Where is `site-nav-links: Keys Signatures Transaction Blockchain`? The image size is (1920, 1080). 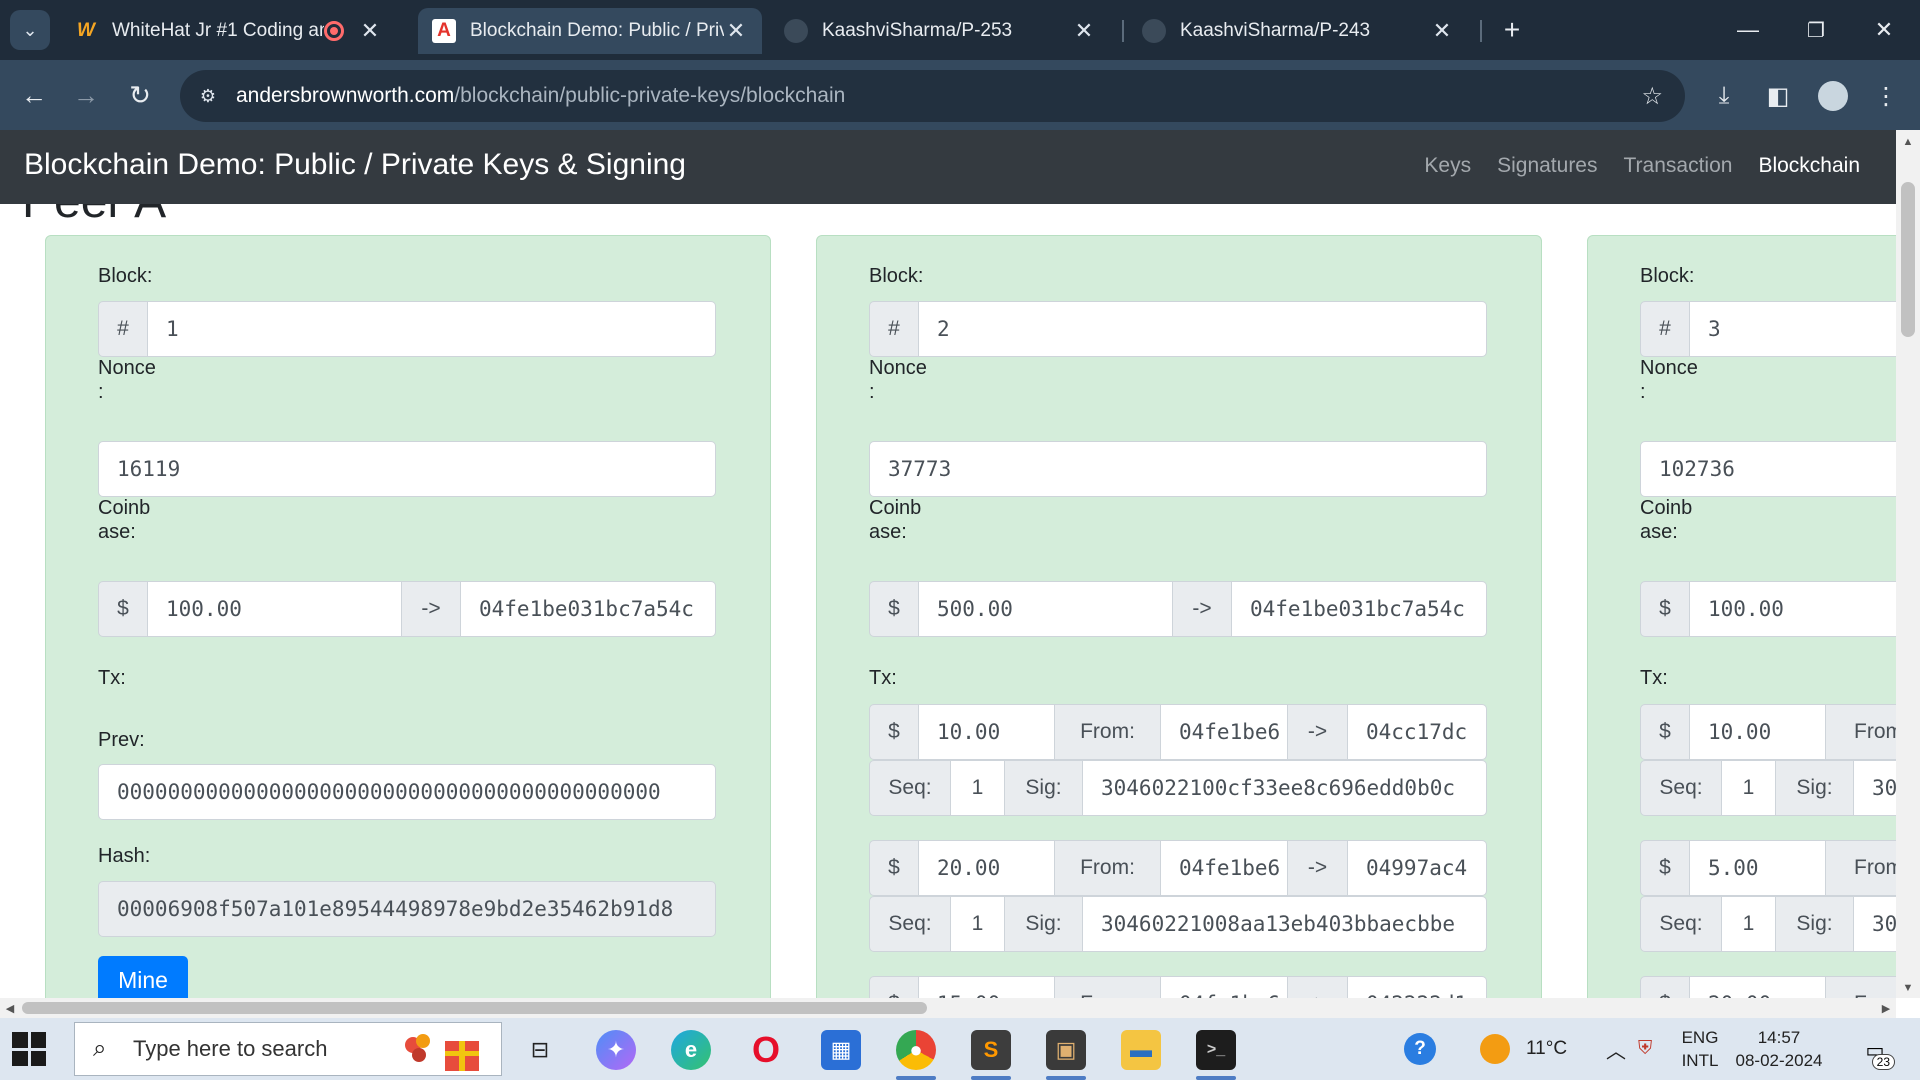 site-nav-links: Keys Signatures Transaction Blockchain is located at coordinates (1642, 166).